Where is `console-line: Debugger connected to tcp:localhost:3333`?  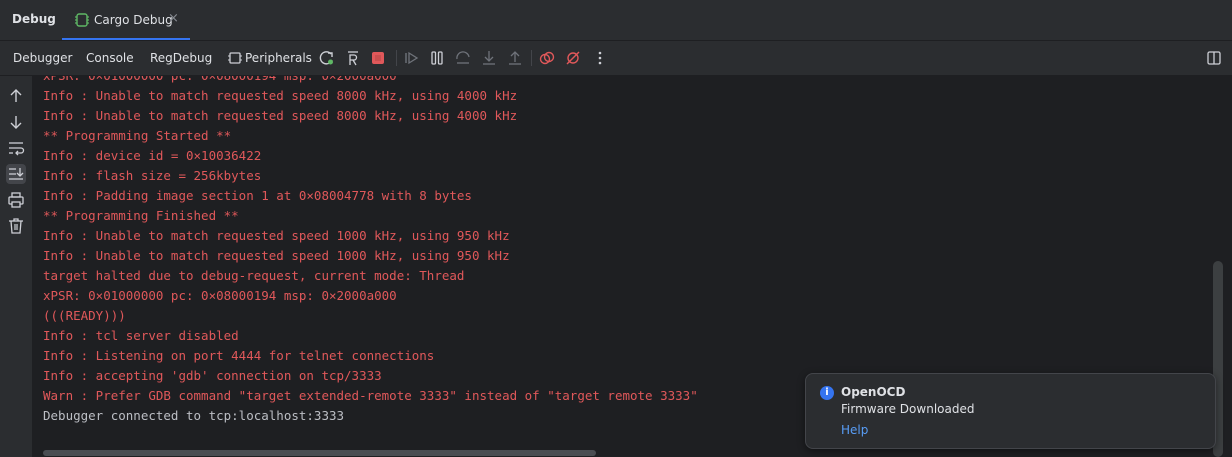 console-line: Debugger connected to tcp:localhost:3333 is located at coordinates (194, 415).